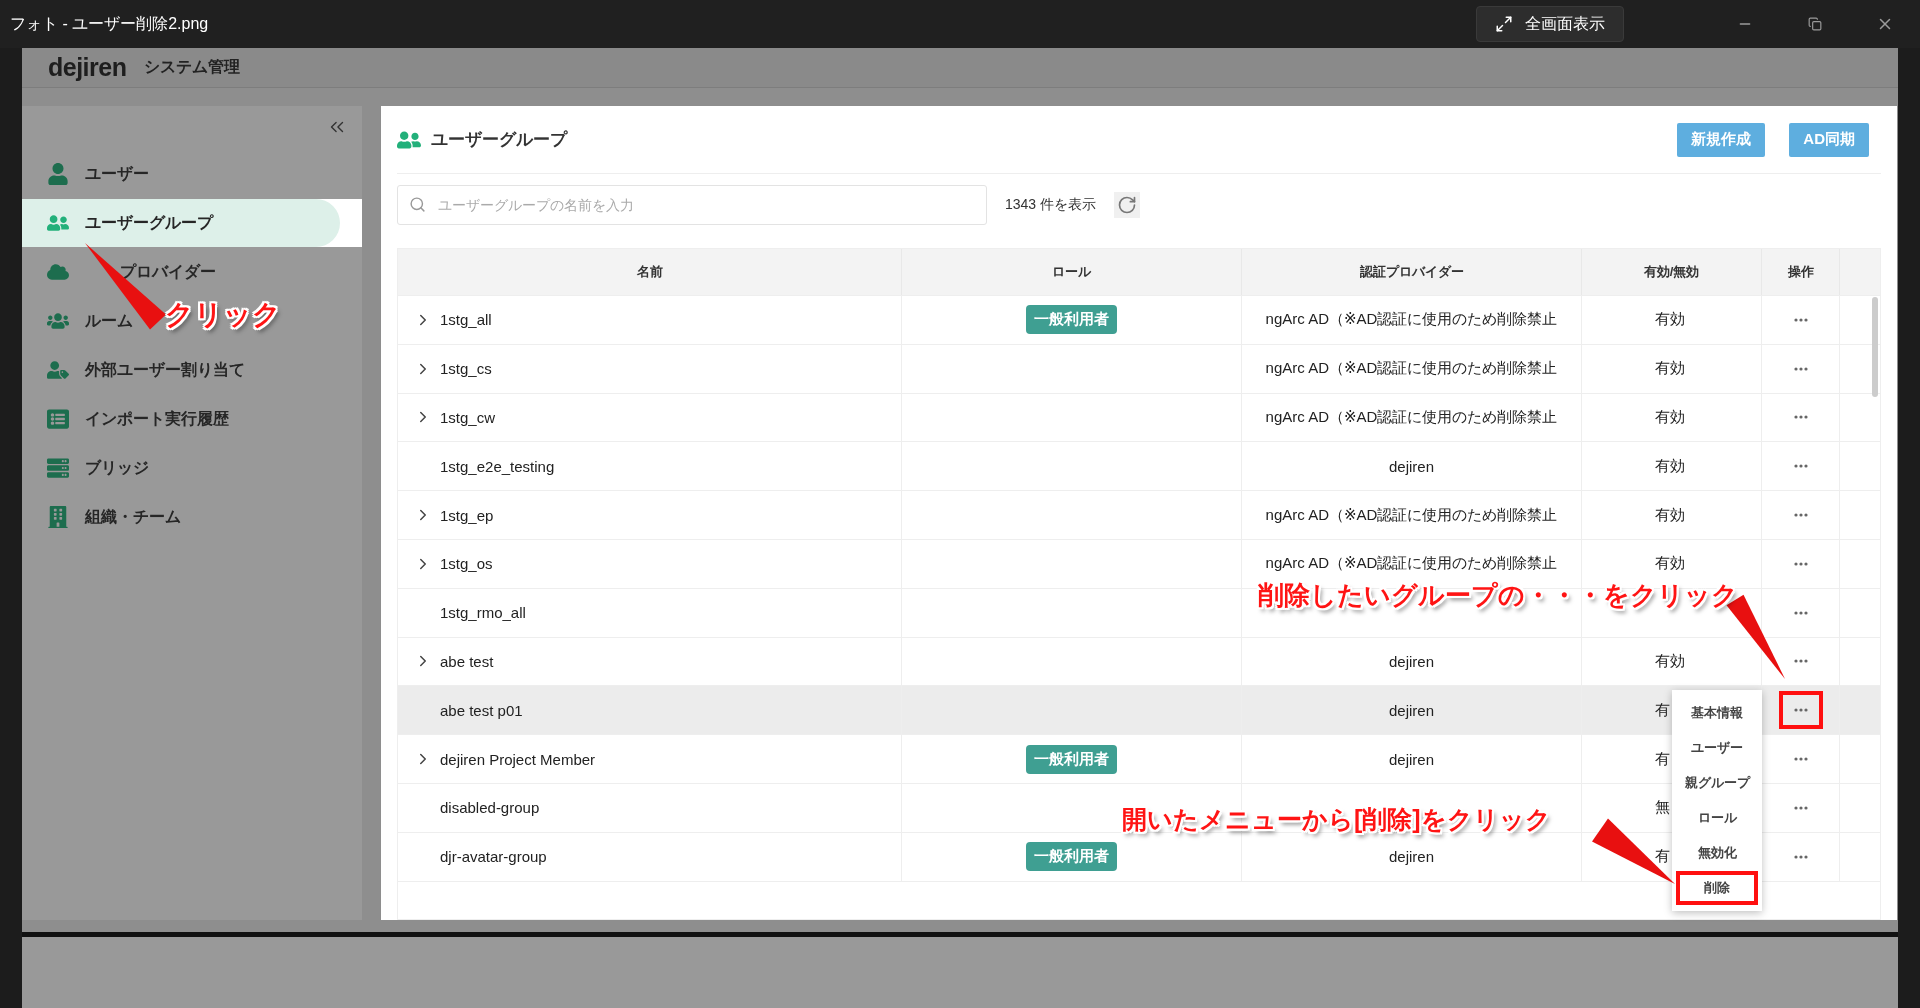 The width and height of the screenshot is (1920, 1008). What do you see at coordinates (157, 419) in the screenshot?
I see `sidebar-item: インポート実行履歴` at bounding box center [157, 419].